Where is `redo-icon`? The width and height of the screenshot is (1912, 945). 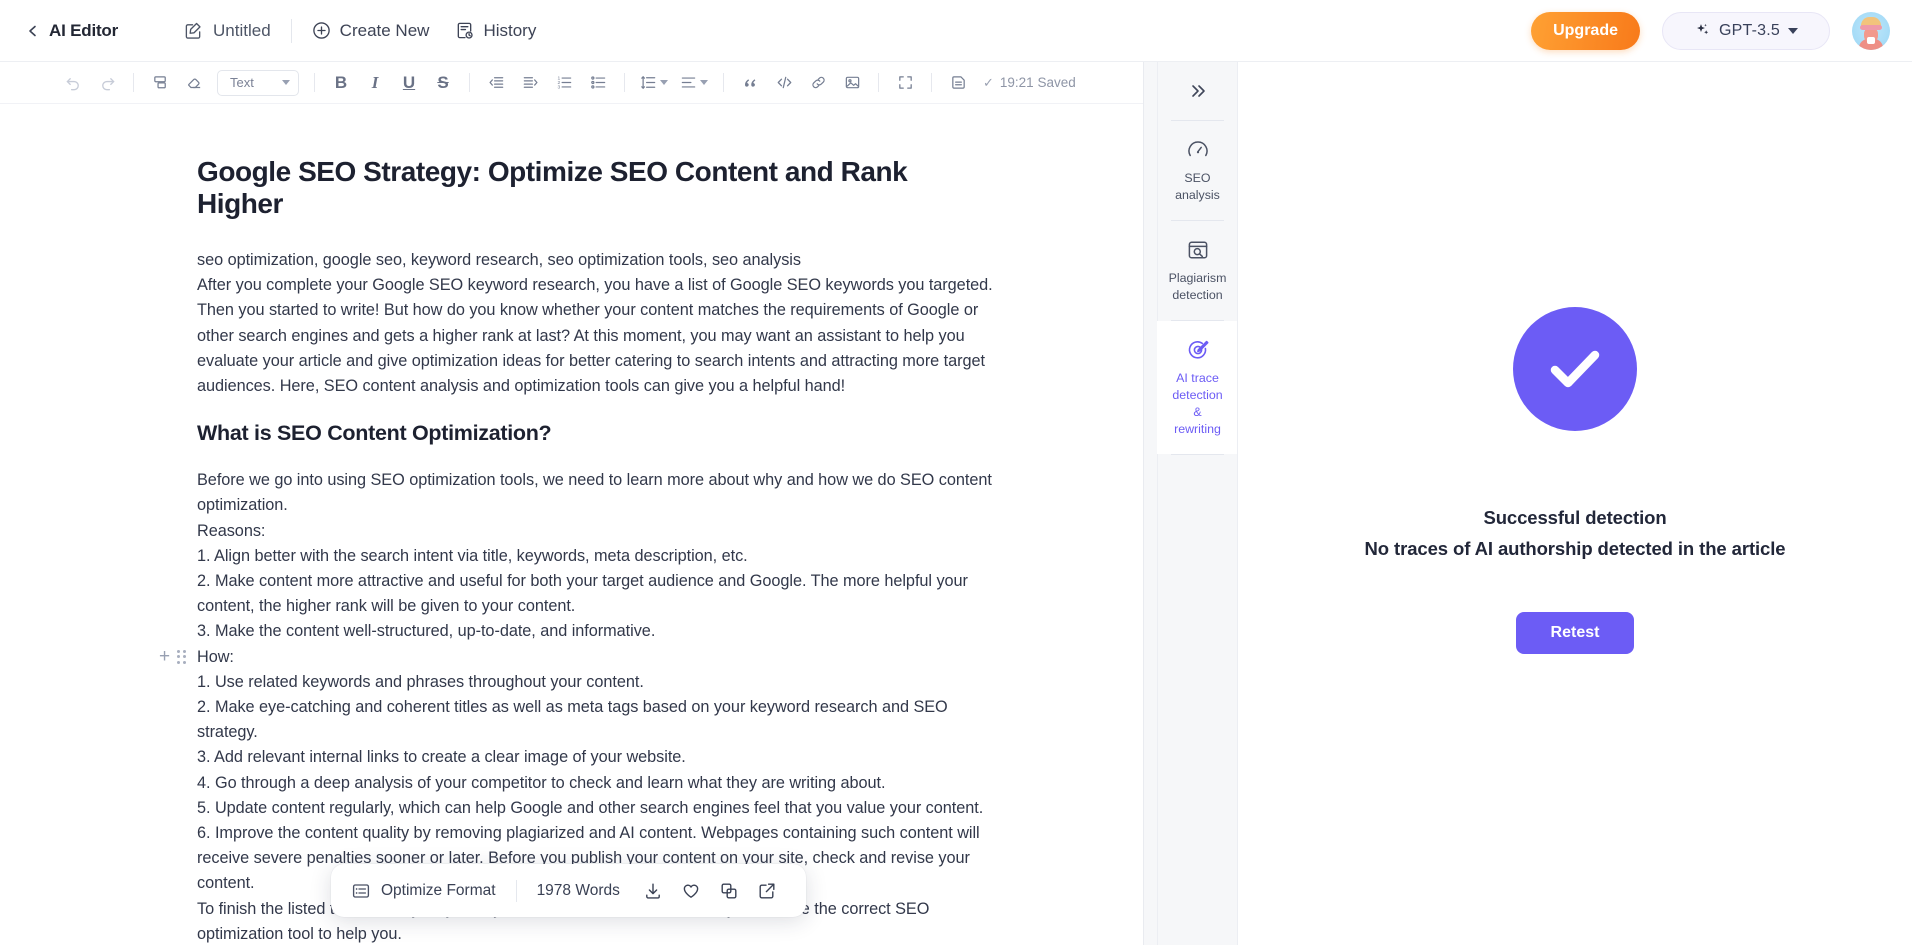 redo-icon is located at coordinates (107, 83).